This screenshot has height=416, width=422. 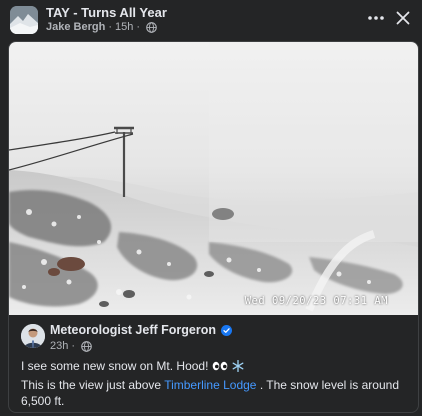 What do you see at coordinates (238, 366) in the screenshot?
I see `snowflake-icon` at bounding box center [238, 366].